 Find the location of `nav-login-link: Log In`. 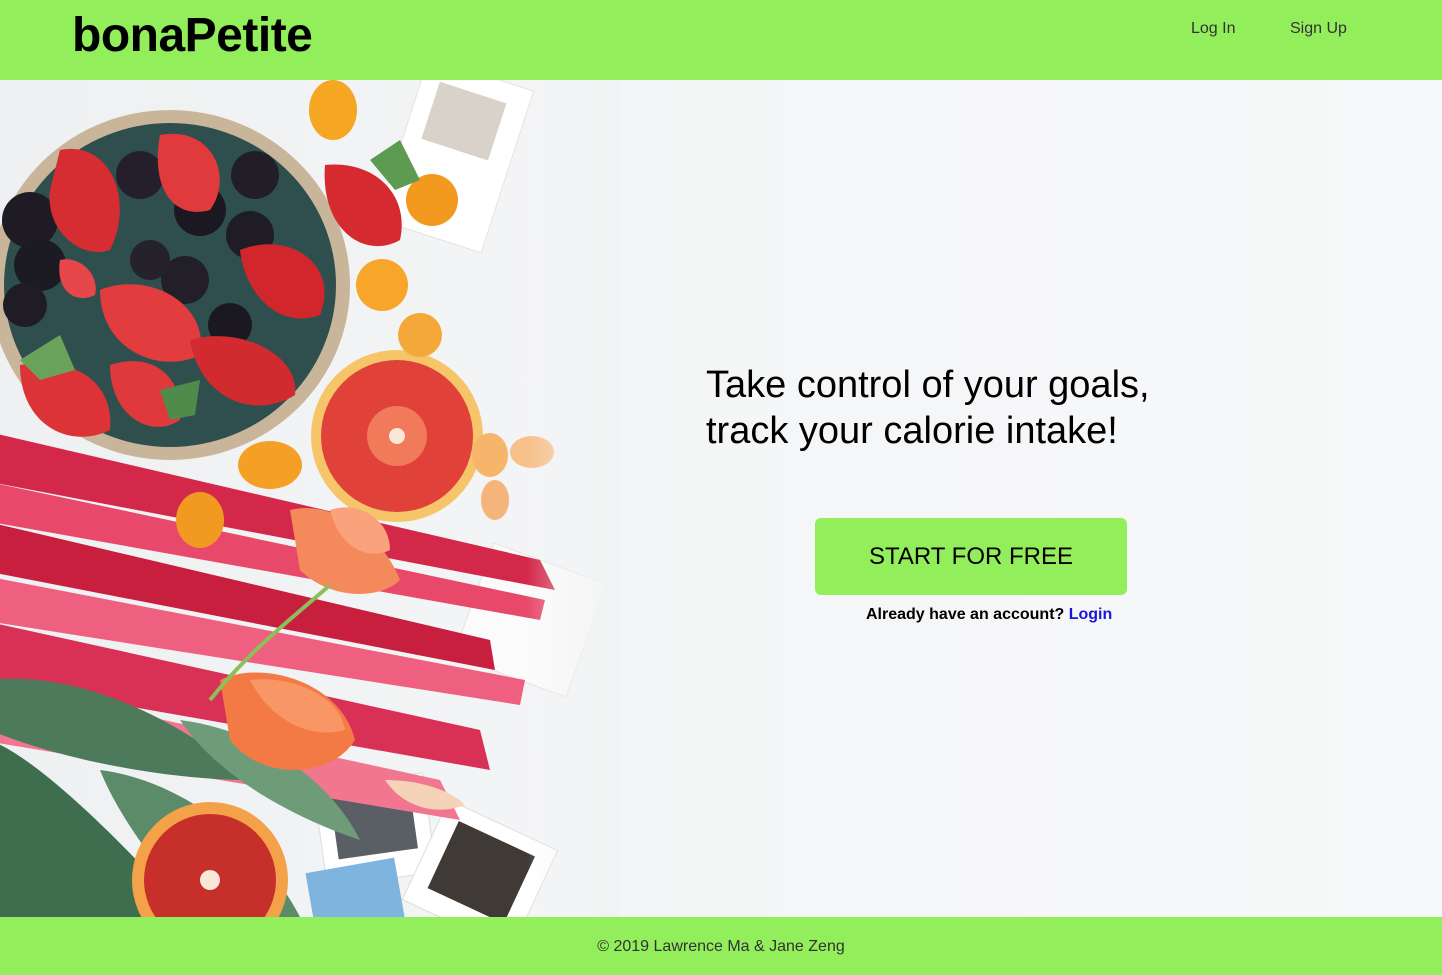

nav-login-link: Log In is located at coordinates (1213, 29).